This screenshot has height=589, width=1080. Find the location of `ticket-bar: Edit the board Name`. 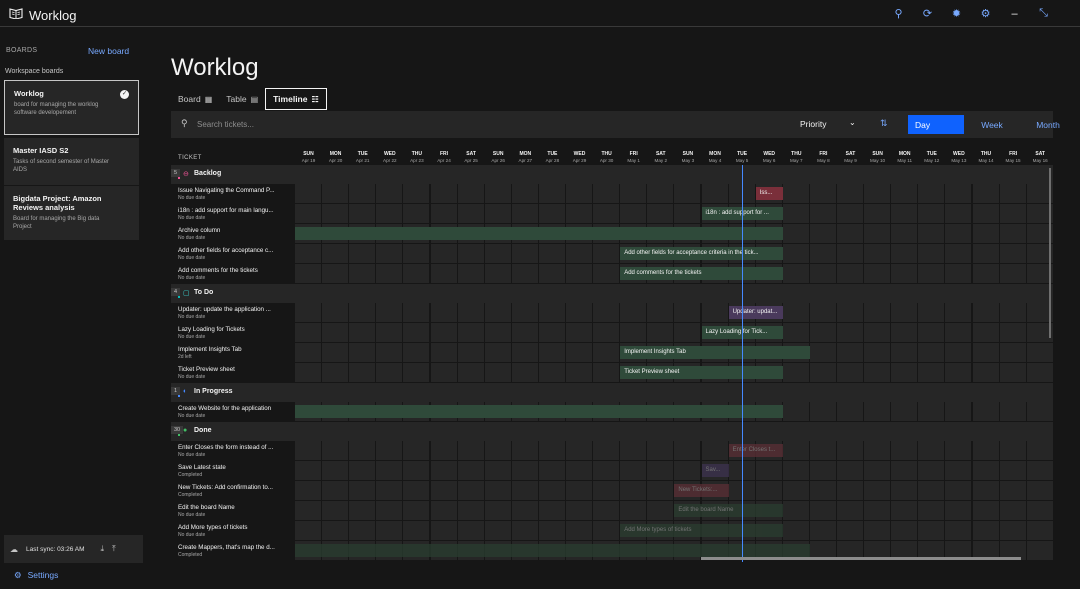

ticket-bar: Edit the board Name is located at coordinates (728, 510).